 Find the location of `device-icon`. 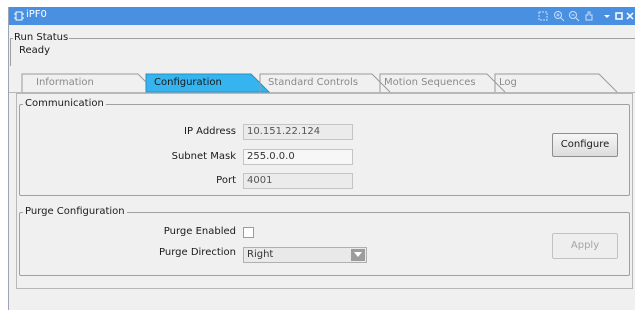

device-icon is located at coordinates (19, 16).